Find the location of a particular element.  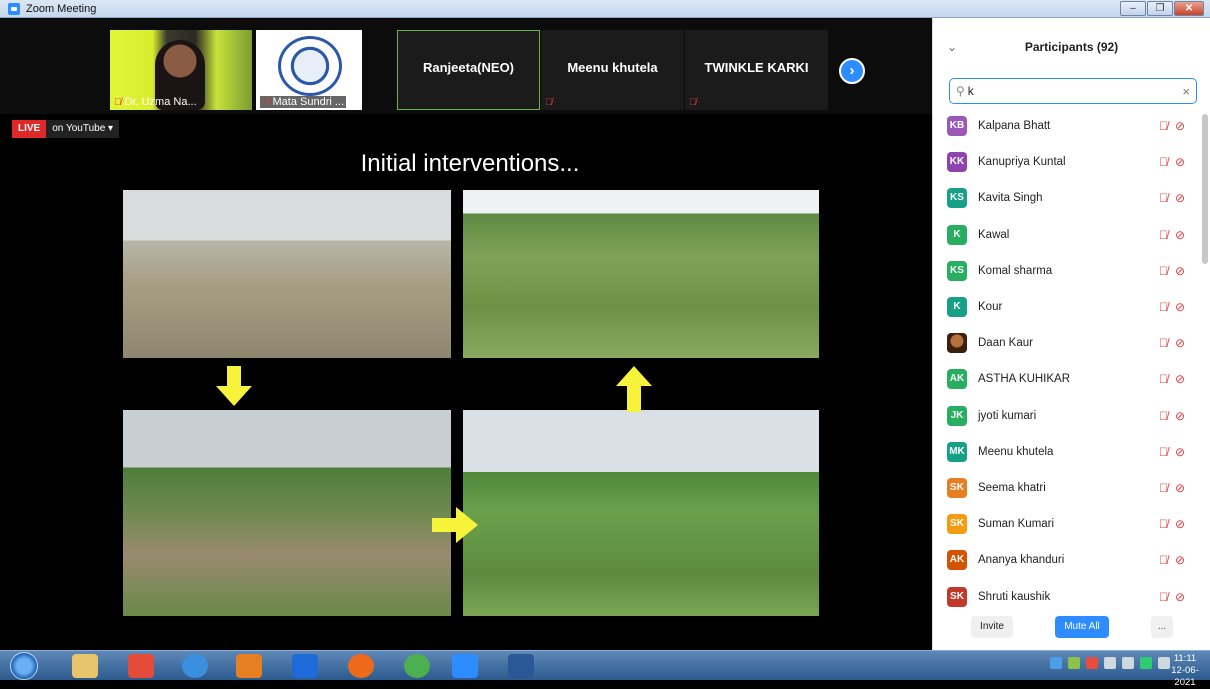

participant-name: Komal sharma is located at coordinates (1015, 270).